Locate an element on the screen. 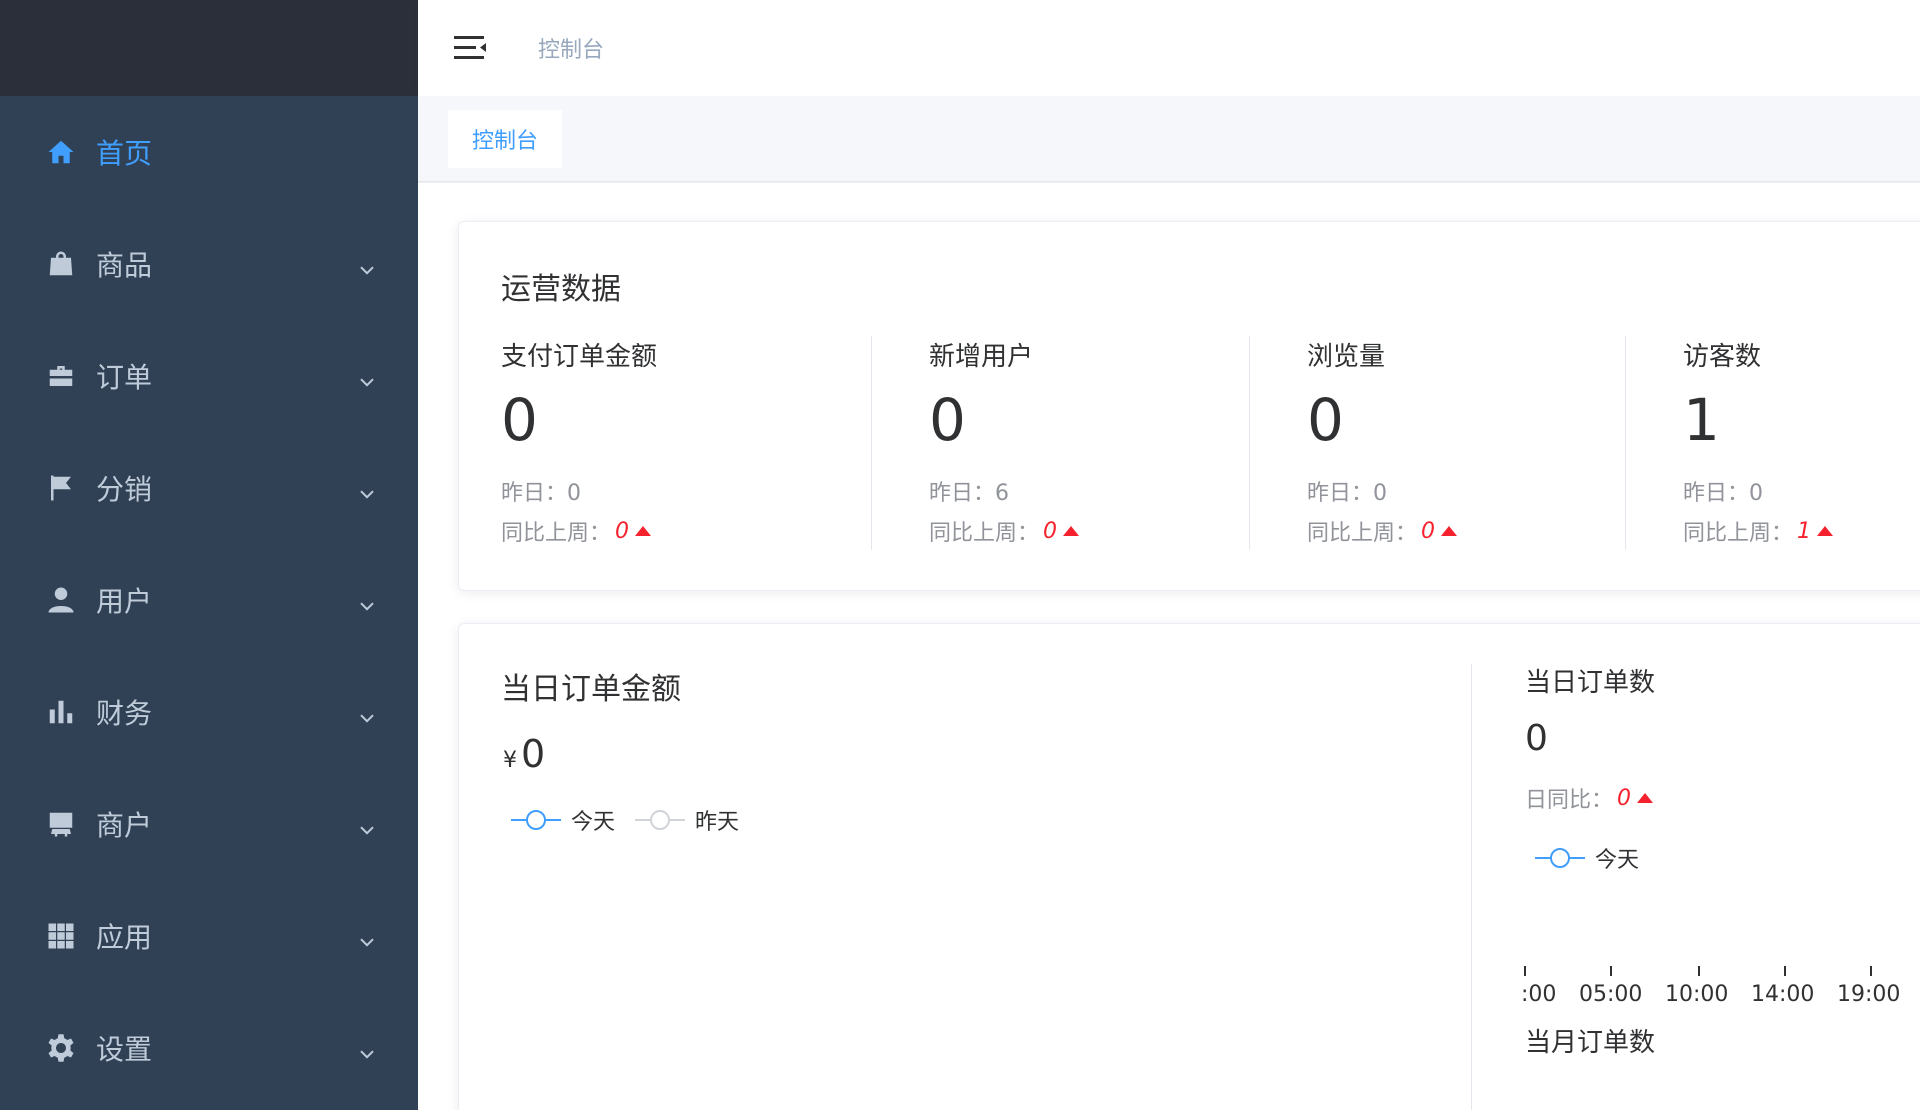 The image size is (1920, 1110). sidebar-item-products: 商品 is located at coordinates (209, 264).